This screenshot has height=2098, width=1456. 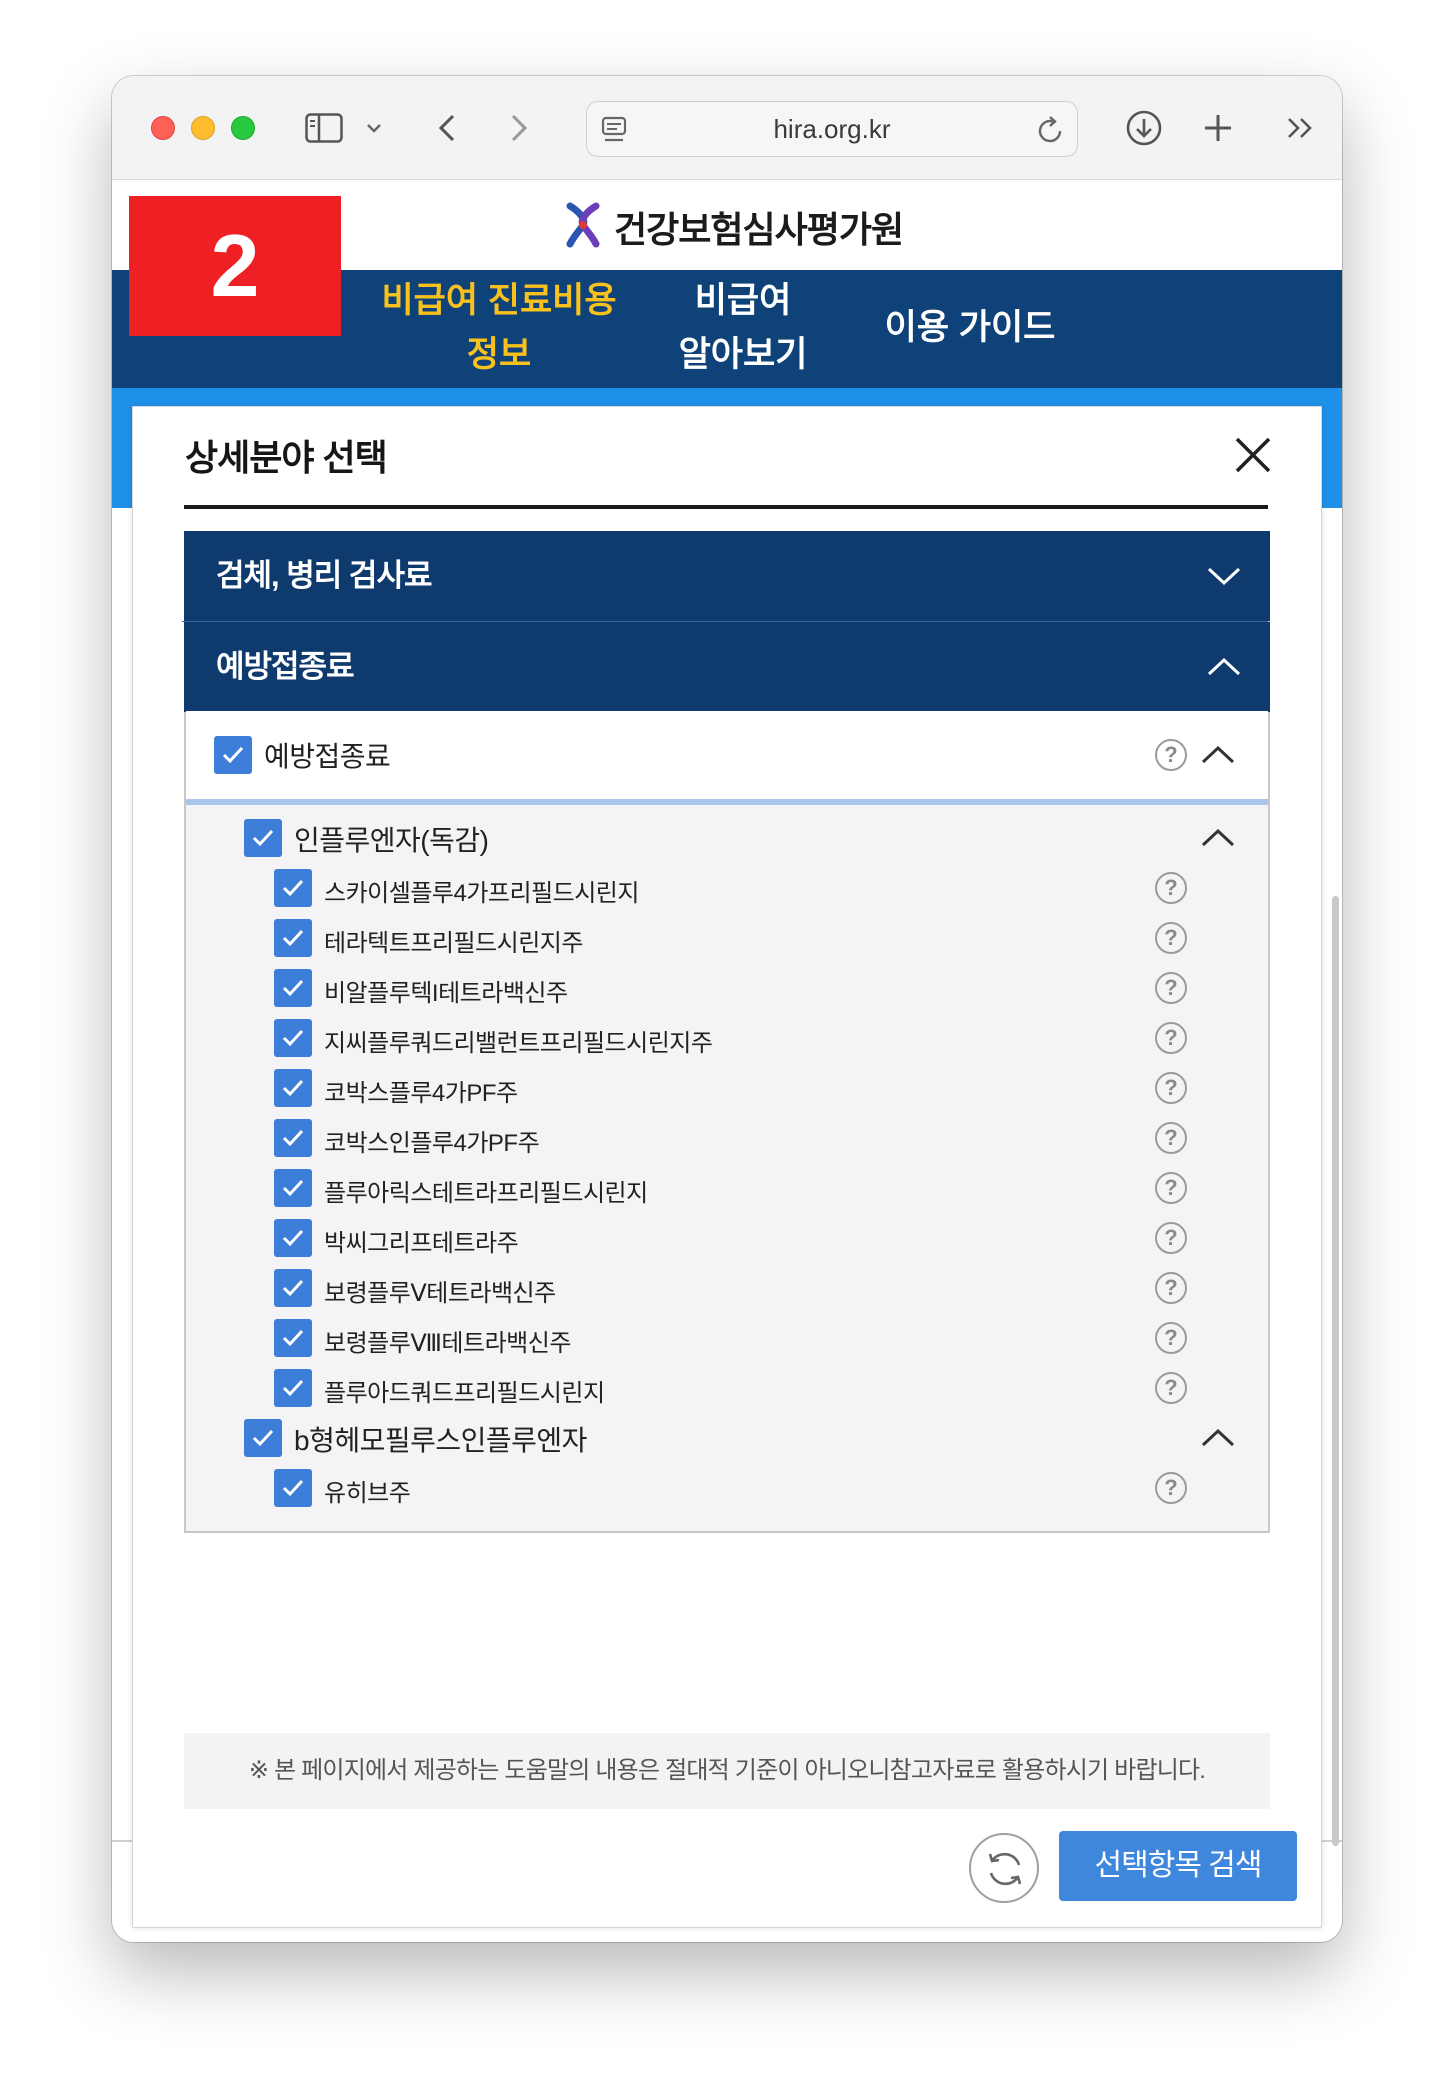 What do you see at coordinates (446, 993) in the screenshot?
I see `item-label: 비알플루텍I테트라백신주` at bounding box center [446, 993].